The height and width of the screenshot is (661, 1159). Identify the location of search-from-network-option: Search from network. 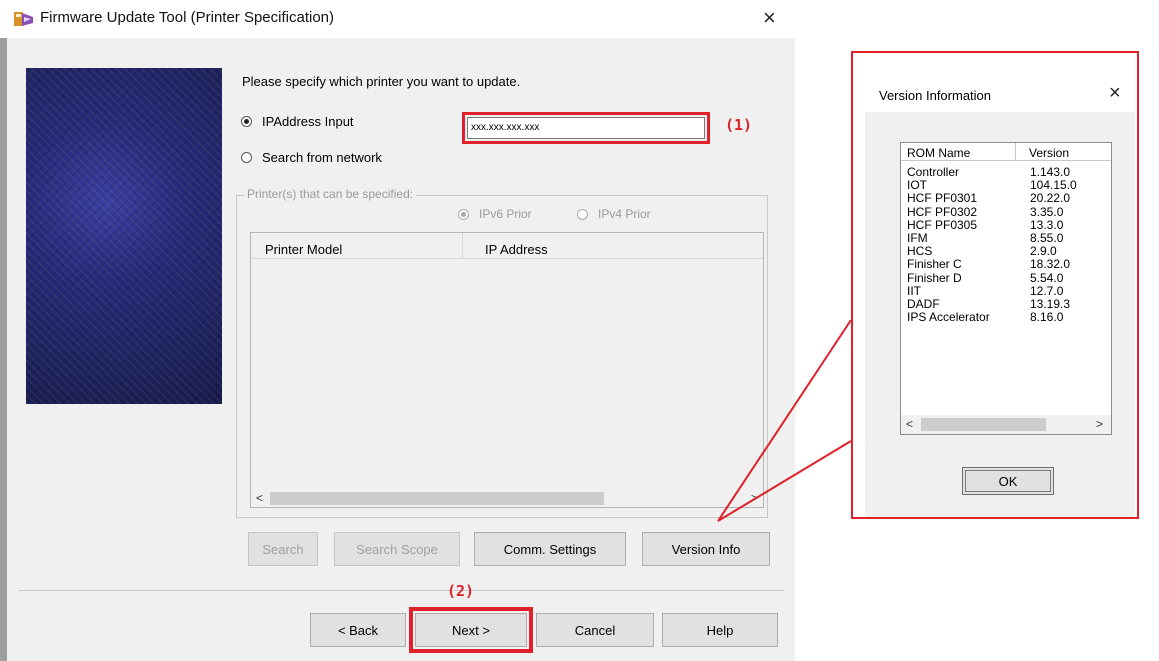
(311, 157).